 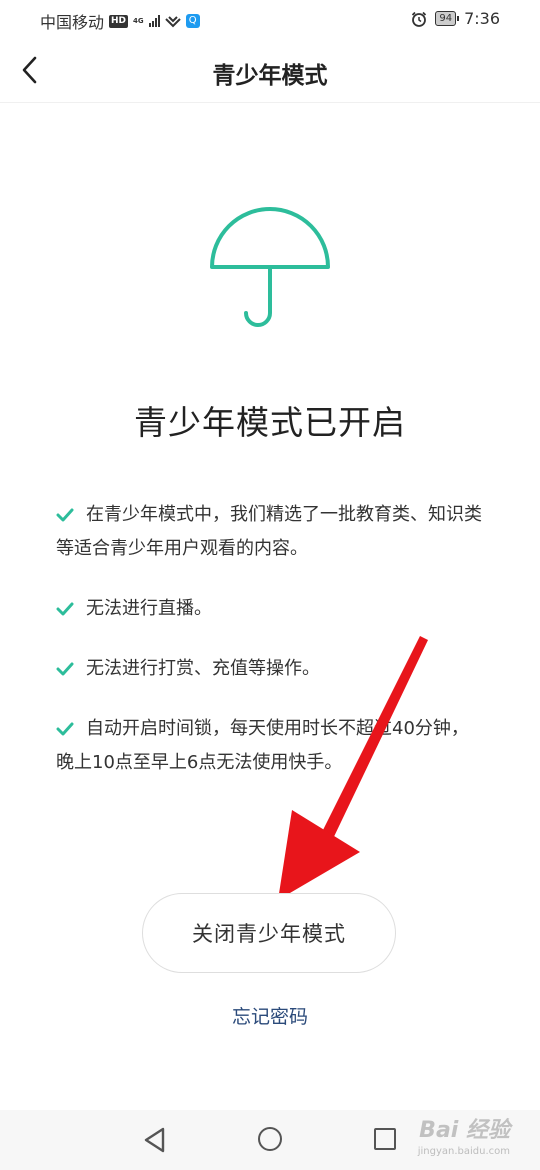 What do you see at coordinates (463, 1151) in the screenshot?
I see `watermark-url: jingyan.baidu.com` at bounding box center [463, 1151].